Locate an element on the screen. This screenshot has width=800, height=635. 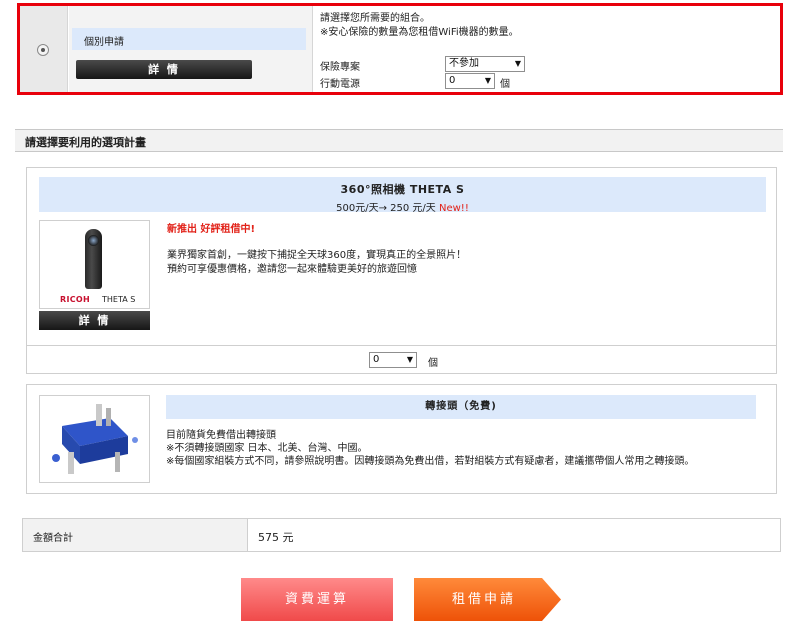
plan-name: 個別申請 is located at coordinates (189, 39).